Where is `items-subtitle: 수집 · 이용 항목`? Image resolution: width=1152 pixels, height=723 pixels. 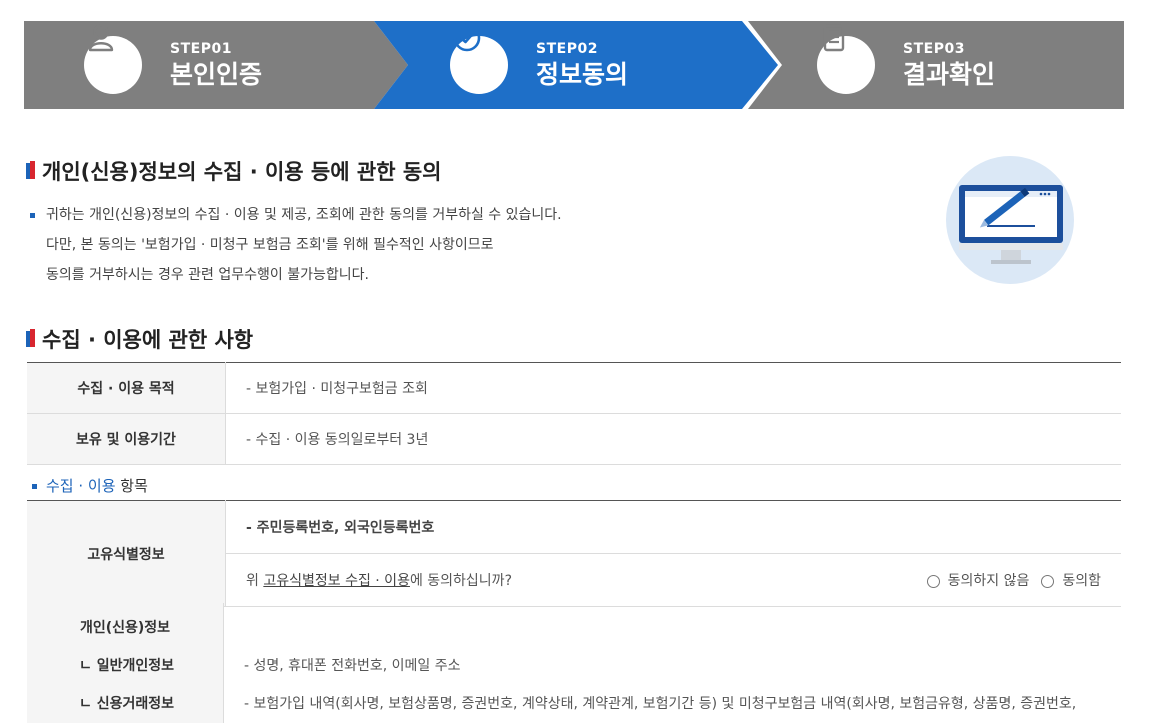 items-subtitle: 수집 · 이용 항목 is located at coordinates (90, 485).